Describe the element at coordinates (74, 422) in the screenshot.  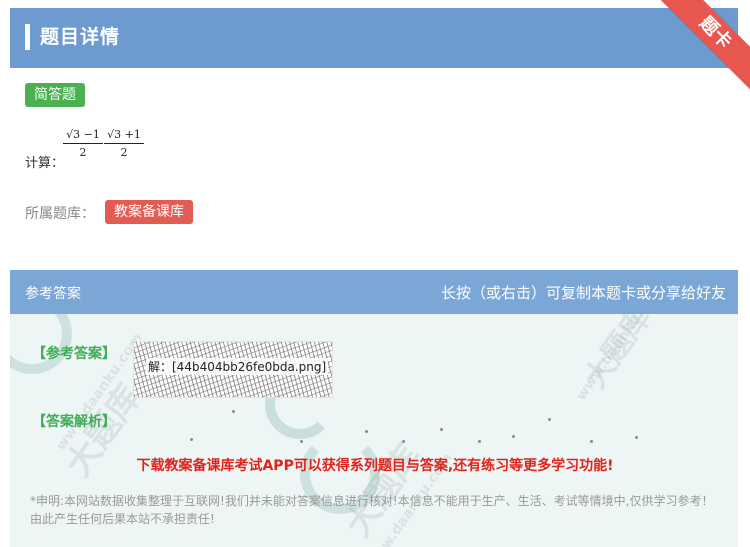
I see `analysis-label: 【答案解析】` at that location.